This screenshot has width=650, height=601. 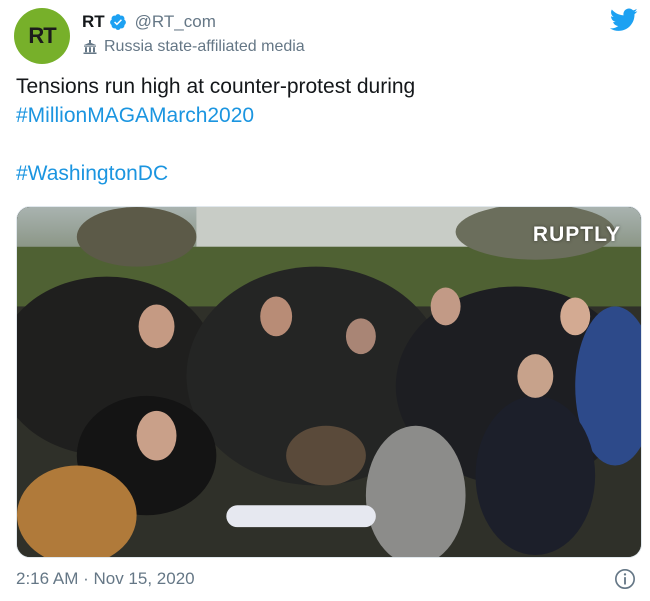 What do you see at coordinates (117, 22) in the screenshot?
I see `verified-badge-icon` at bounding box center [117, 22].